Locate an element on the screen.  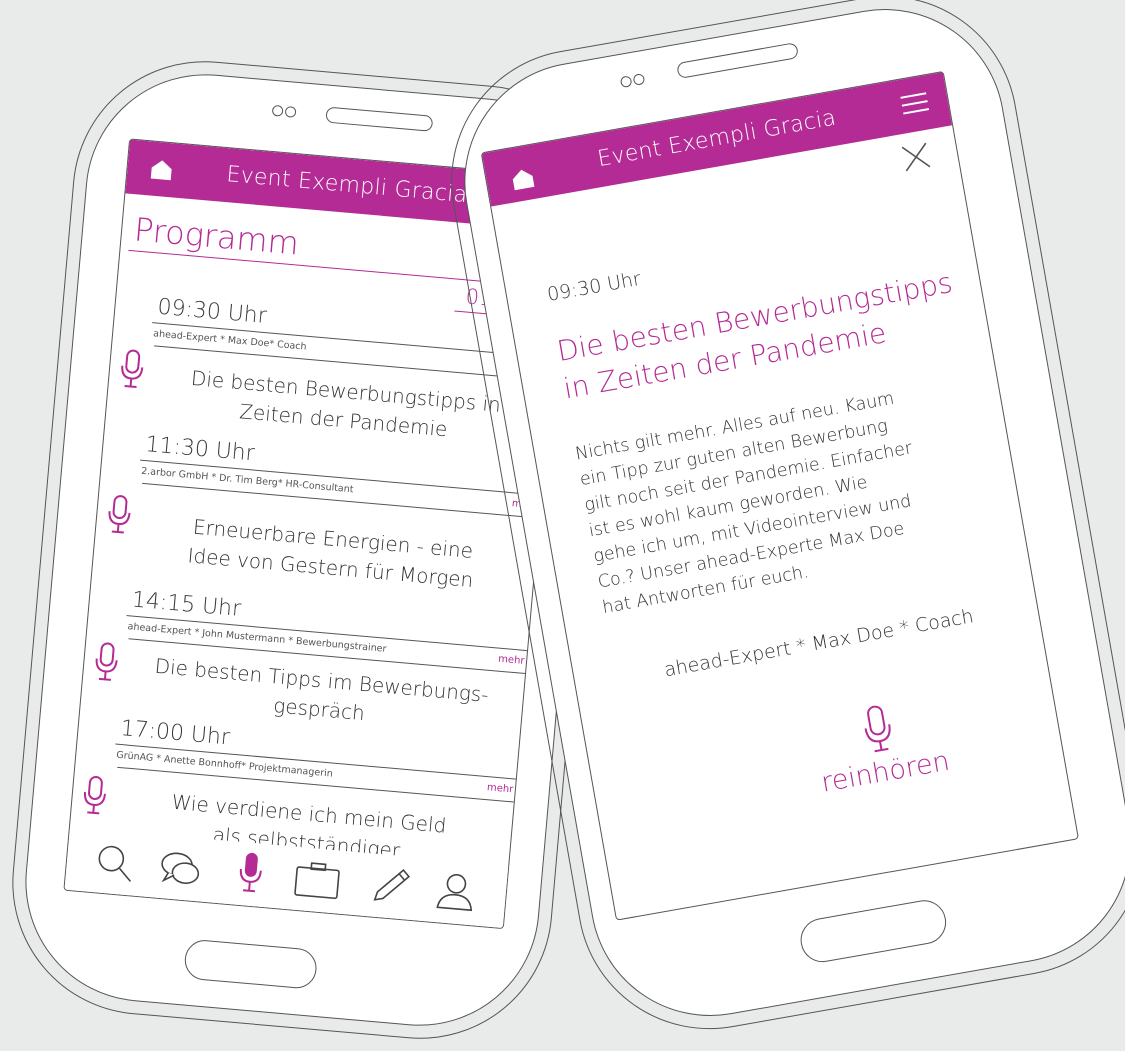
menu-button is located at coordinates (915, 105).